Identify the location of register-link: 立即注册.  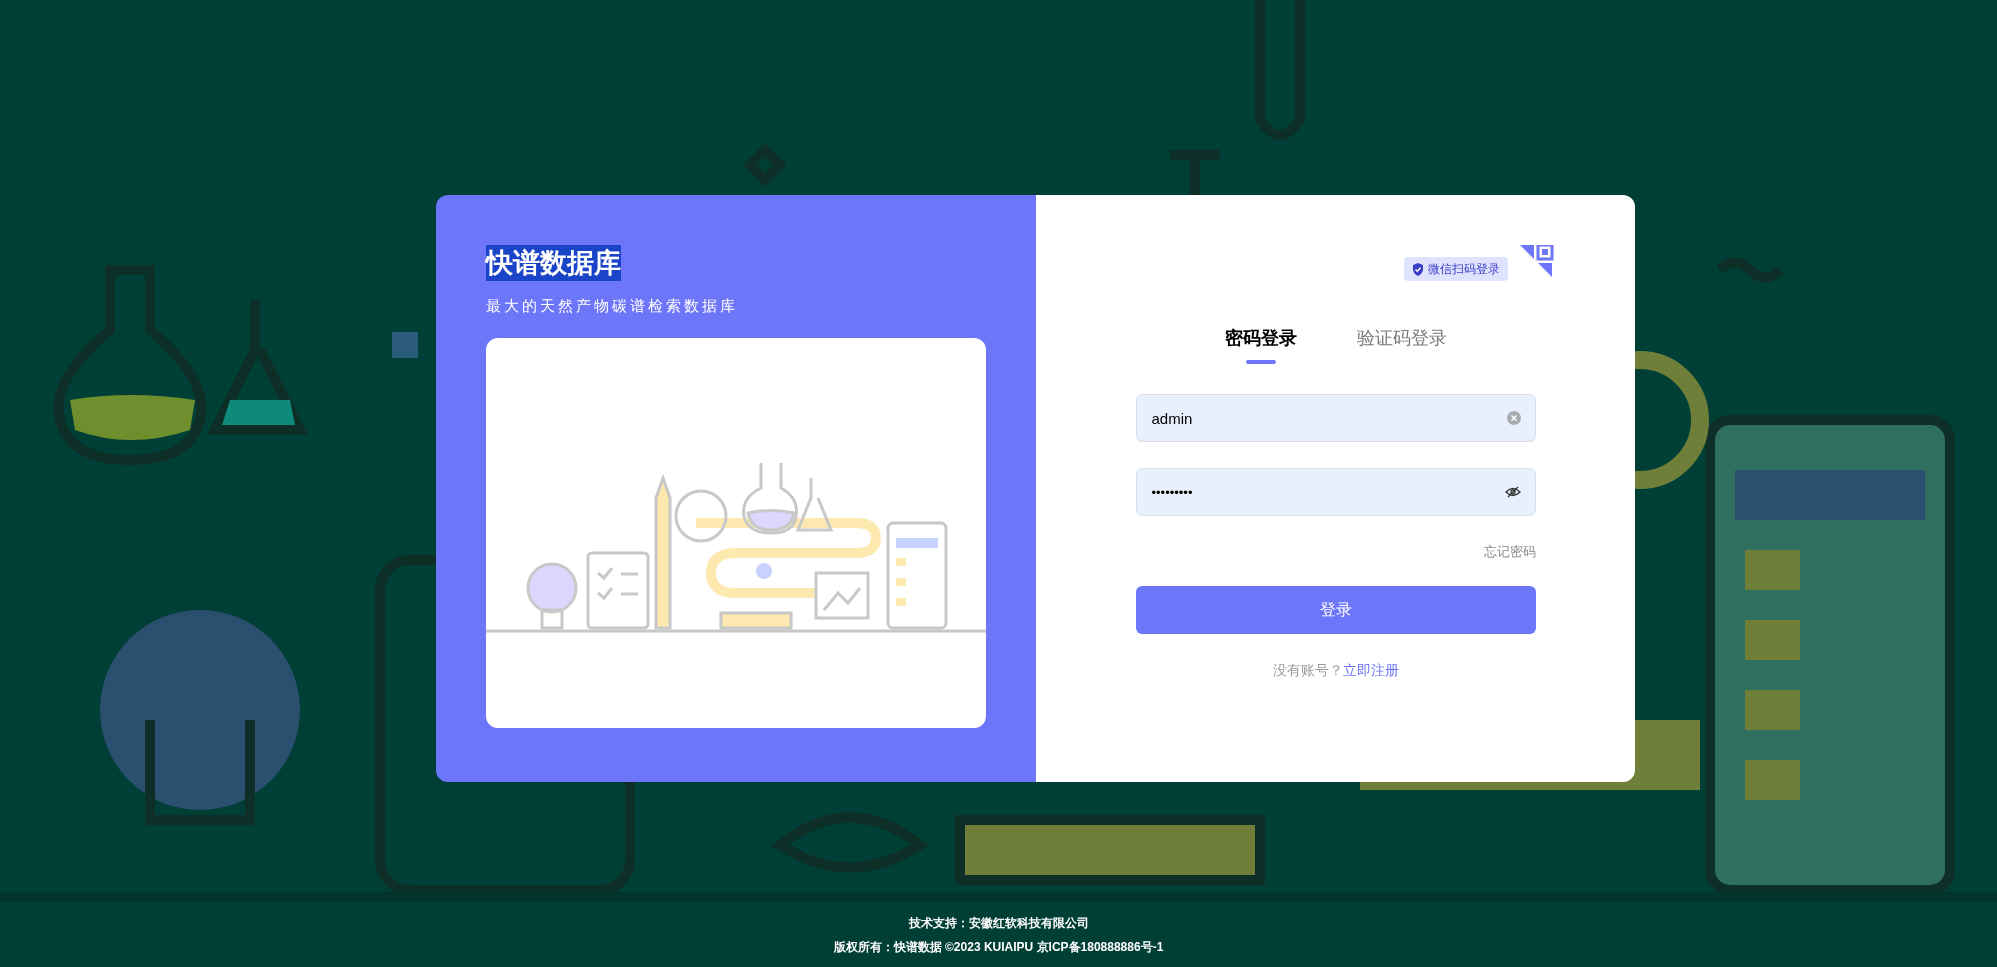
(1370, 670).